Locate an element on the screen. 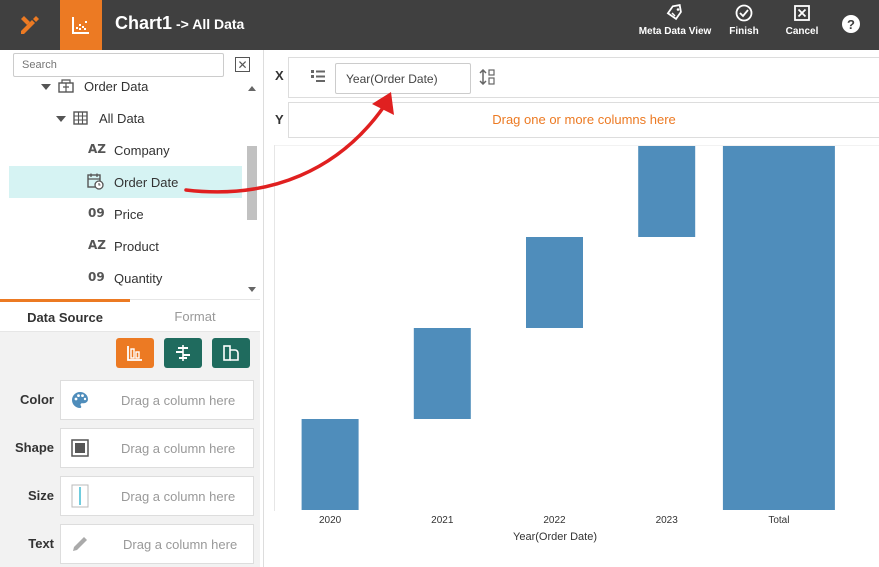  x-axis-row: X Year(Order Date) is located at coordinates (572, 75).